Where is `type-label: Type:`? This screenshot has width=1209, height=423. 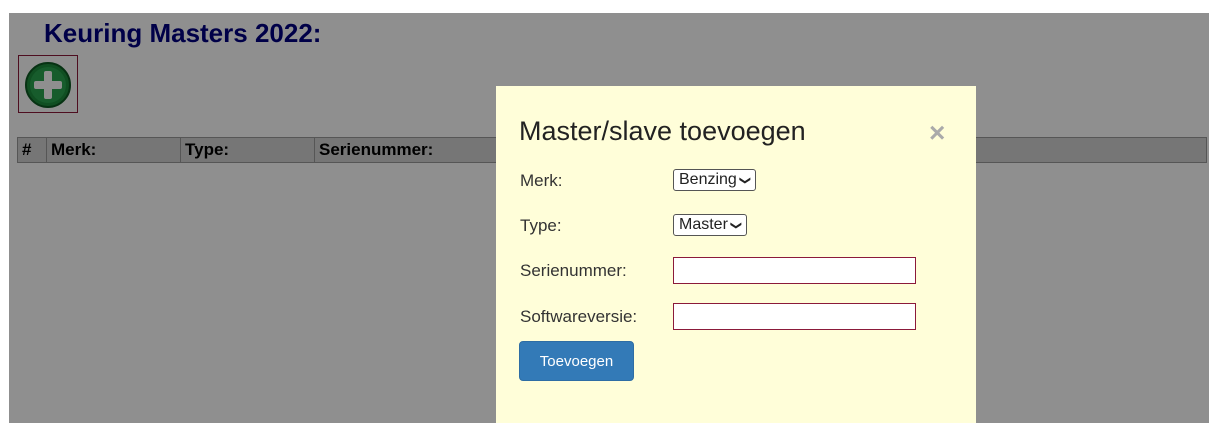 type-label: Type: is located at coordinates (541, 225).